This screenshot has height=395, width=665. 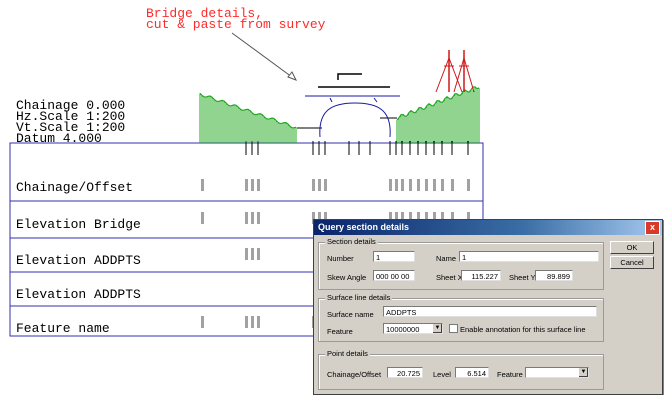 What do you see at coordinates (481, 275) in the screenshot?
I see `sheet-x-value: 115.227` at bounding box center [481, 275].